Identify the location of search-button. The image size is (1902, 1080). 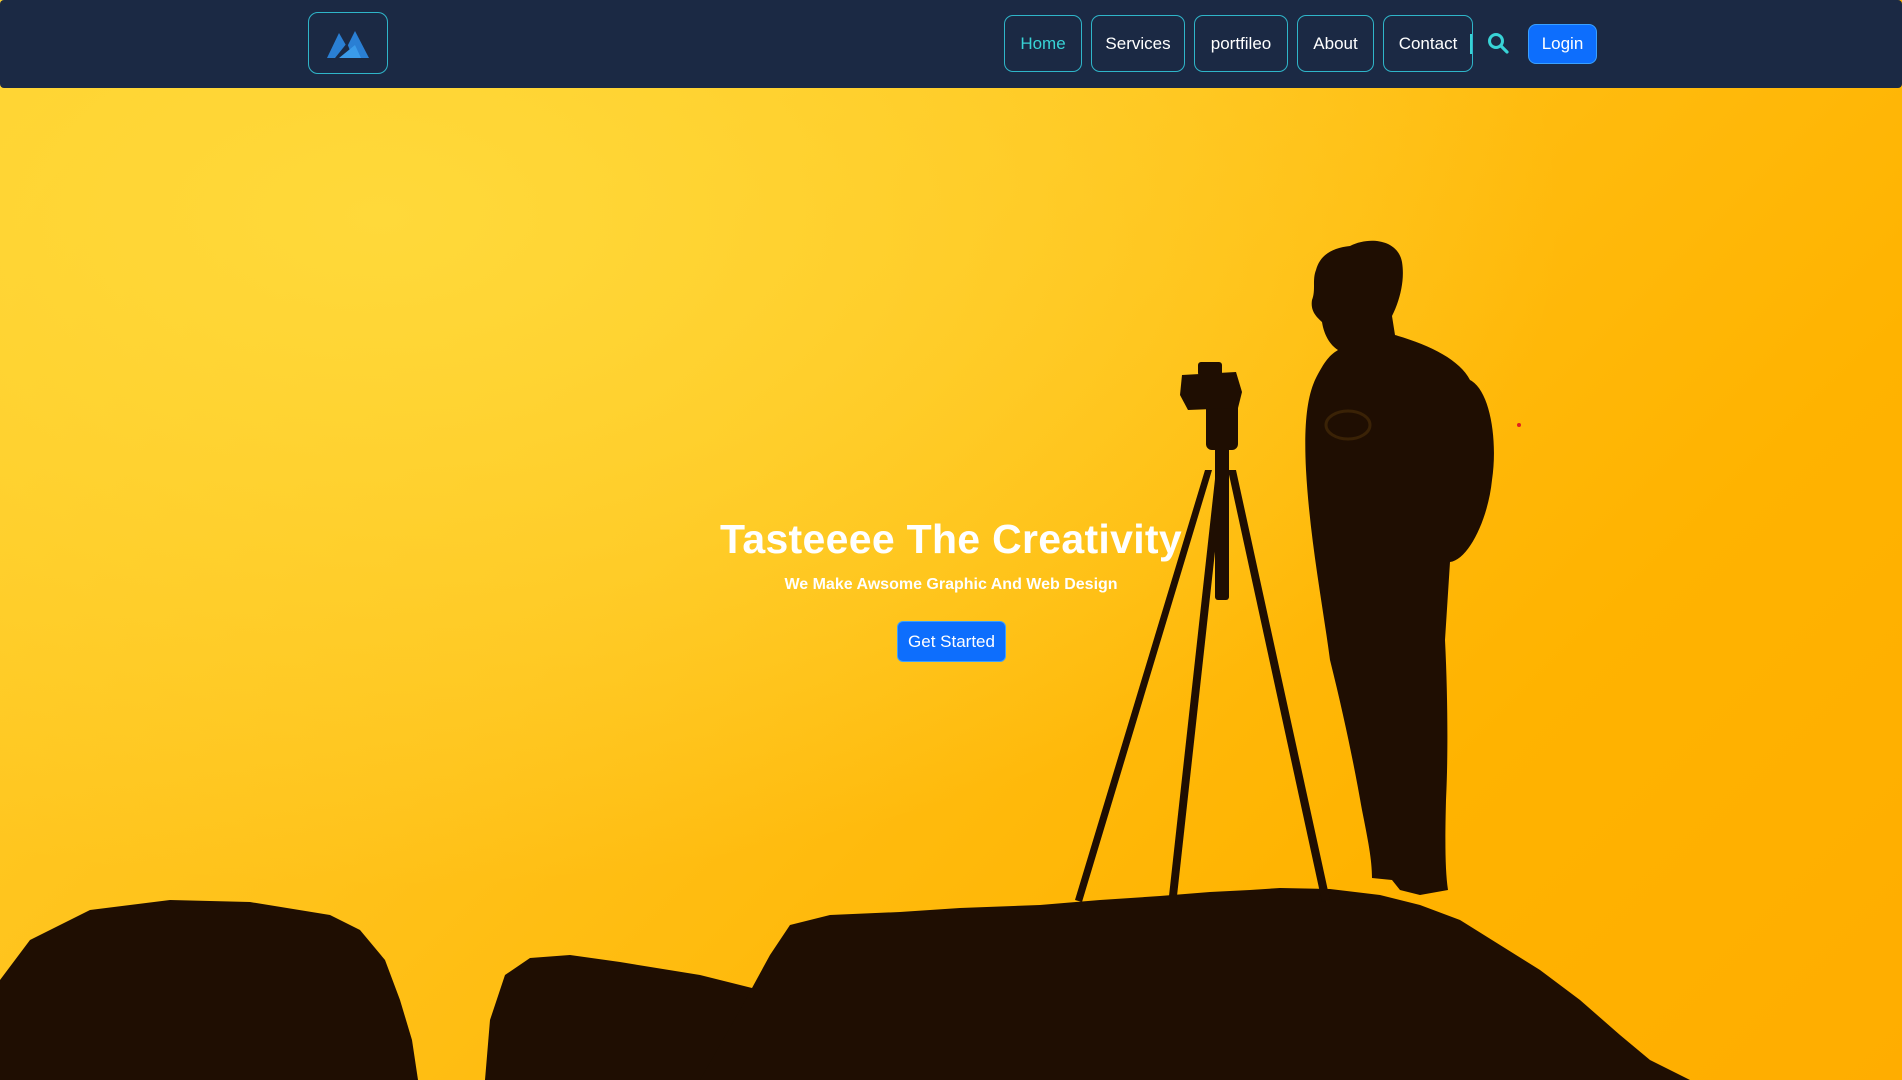
(1498, 43).